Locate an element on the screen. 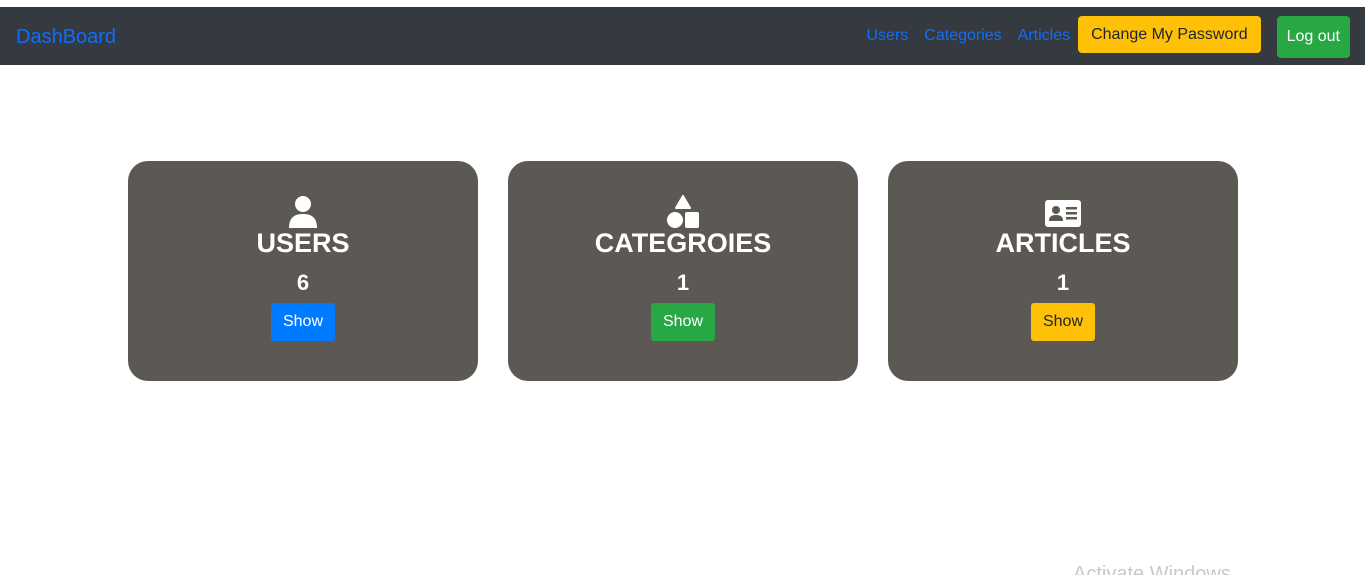  categories-show-button: Show is located at coordinates (683, 322).